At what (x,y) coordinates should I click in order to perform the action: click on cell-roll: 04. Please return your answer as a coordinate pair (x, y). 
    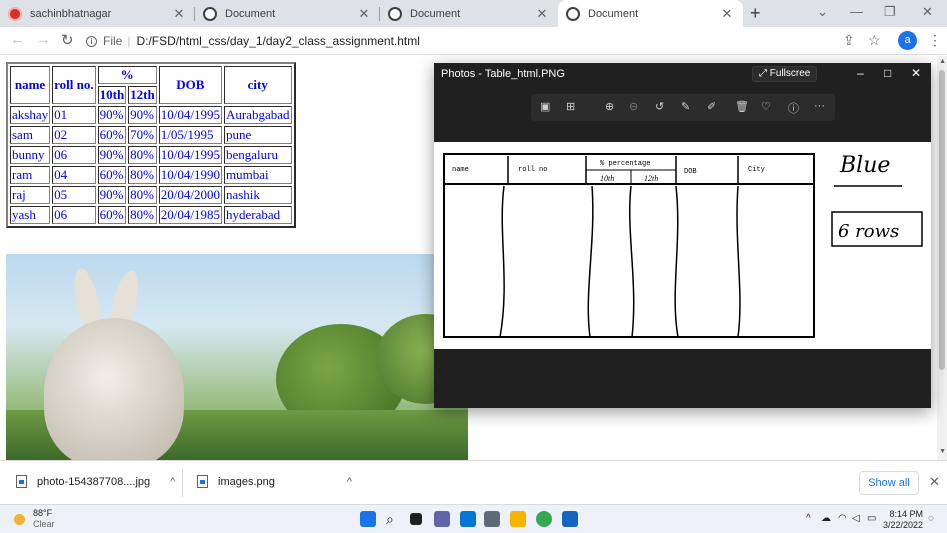
    Looking at the image, I should click on (74, 175).